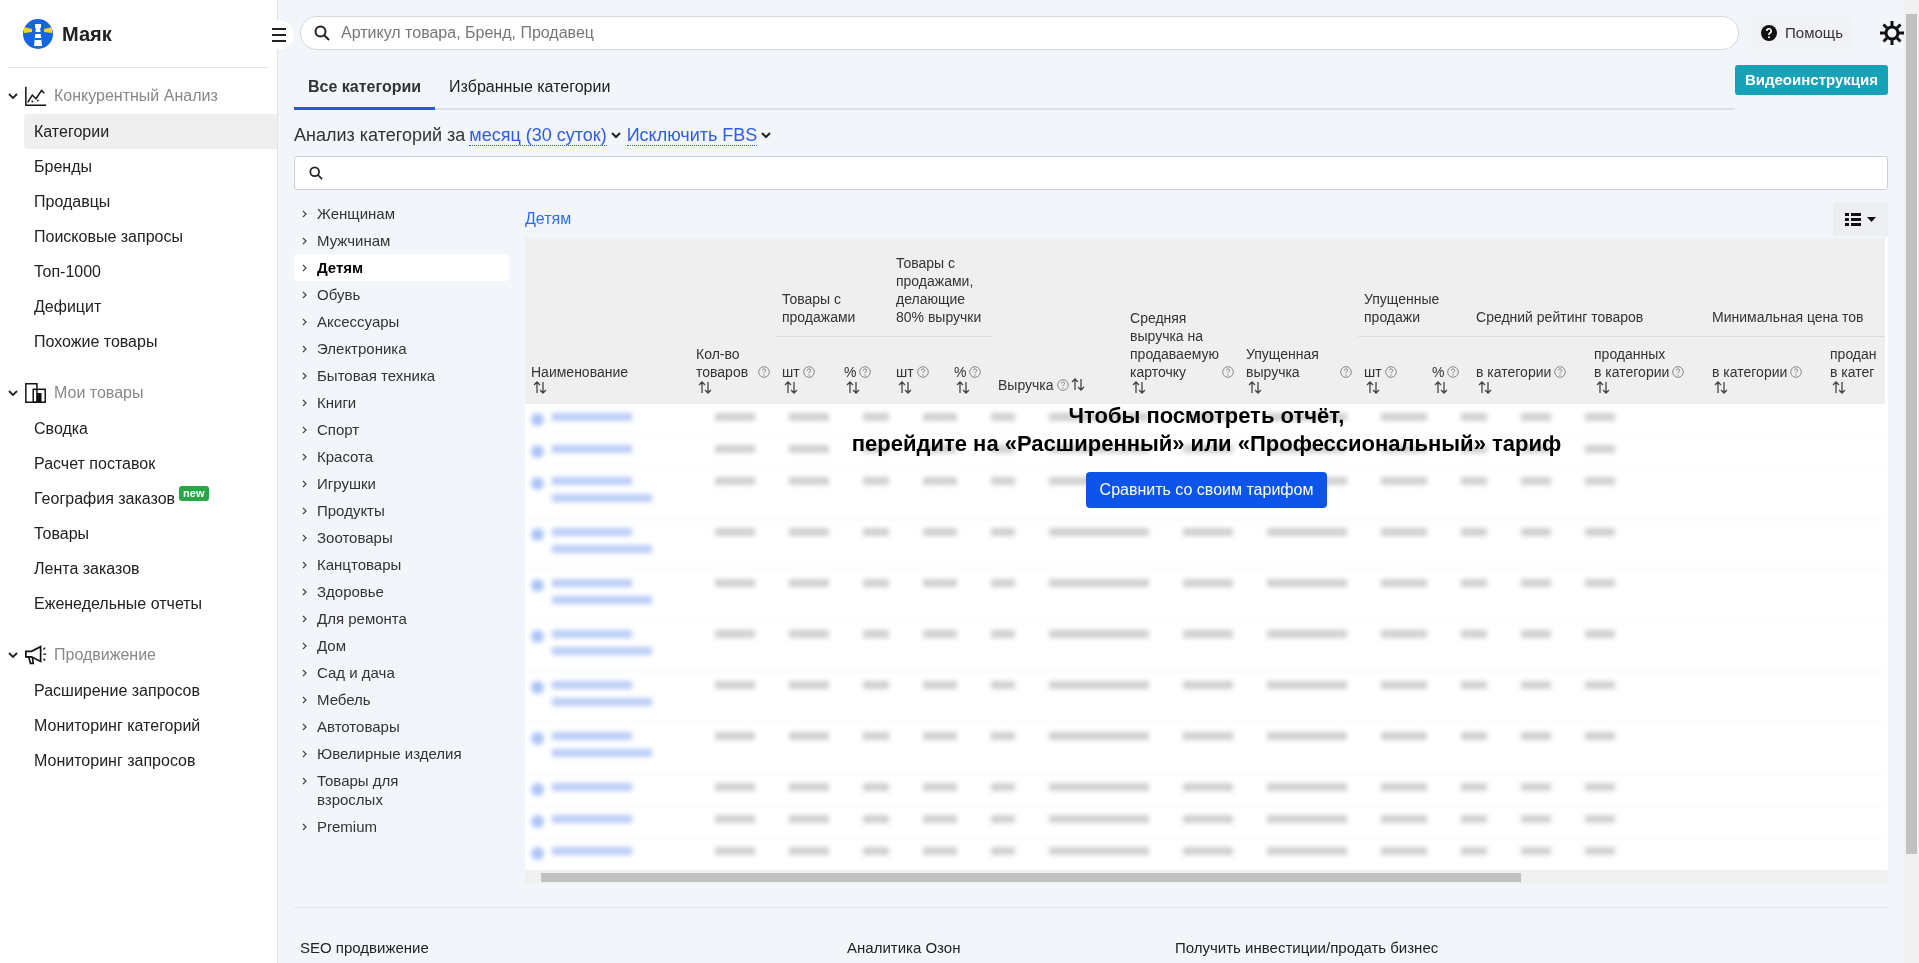 Image resolution: width=1919 pixels, height=963 pixels. Describe the element at coordinates (150, 306) in the screenshot. I see `sidebar-item: Дефицит` at that location.